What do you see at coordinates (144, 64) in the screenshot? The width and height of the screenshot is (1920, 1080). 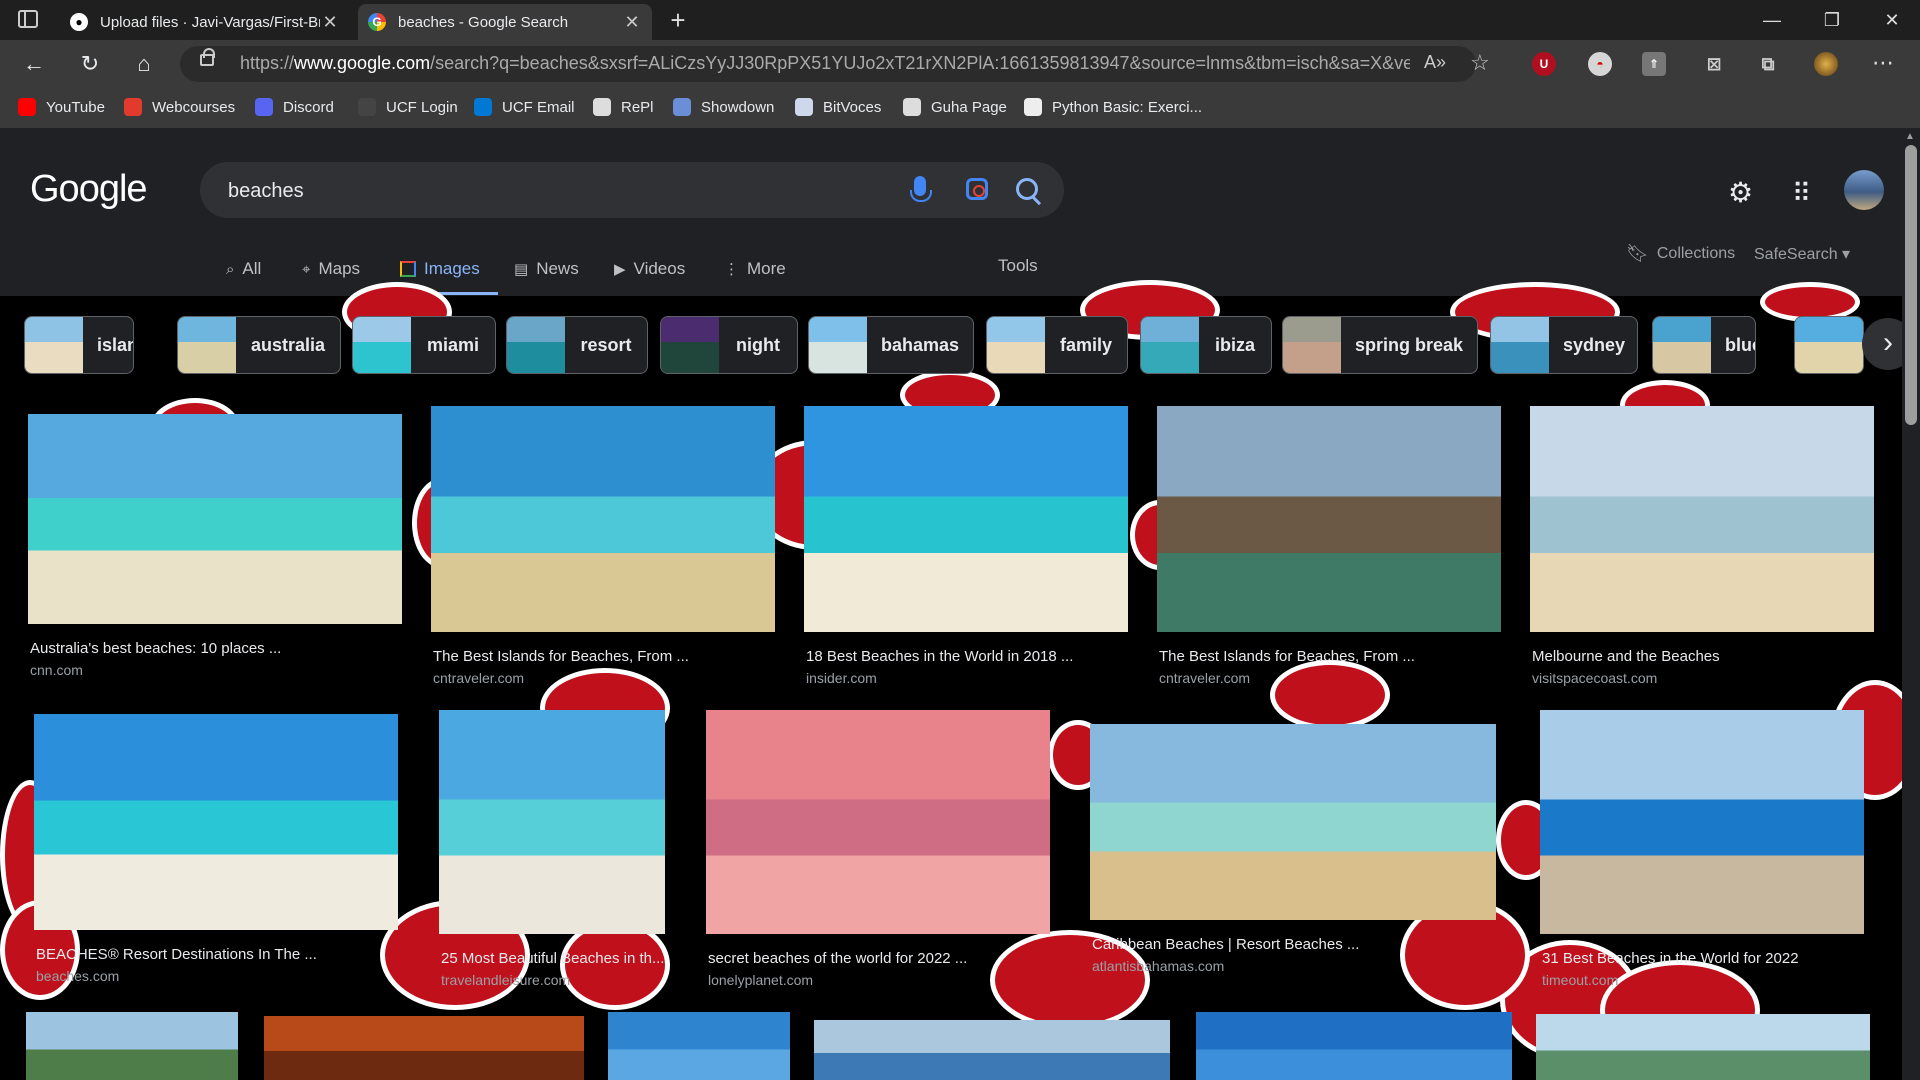 I see `home-button: ⌂` at bounding box center [144, 64].